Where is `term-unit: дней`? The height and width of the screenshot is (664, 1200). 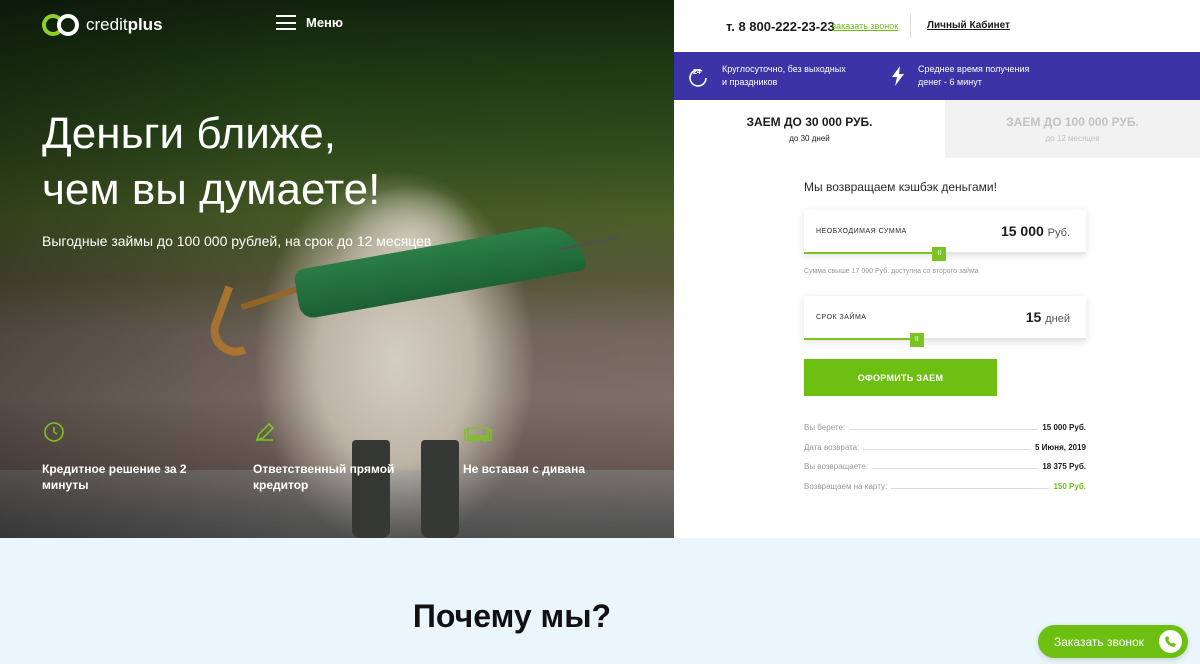
term-unit: дней is located at coordinates (1057, 319).